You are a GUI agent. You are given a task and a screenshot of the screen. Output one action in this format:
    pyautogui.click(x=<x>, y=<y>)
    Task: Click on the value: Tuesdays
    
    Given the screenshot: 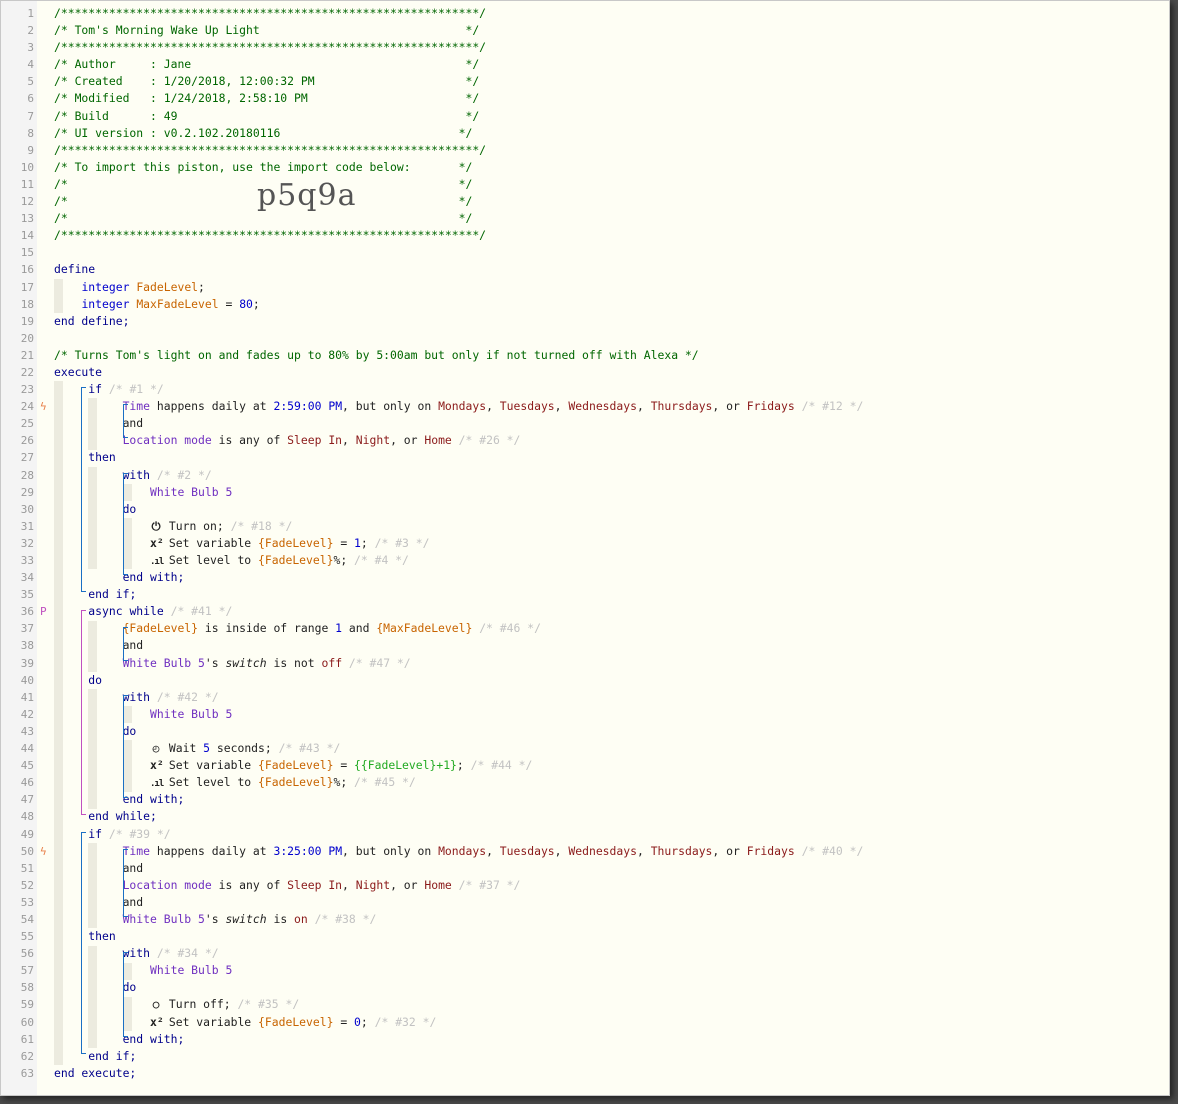 What is the action you would take?
    pyautogui.click(x=527, y=406)
    